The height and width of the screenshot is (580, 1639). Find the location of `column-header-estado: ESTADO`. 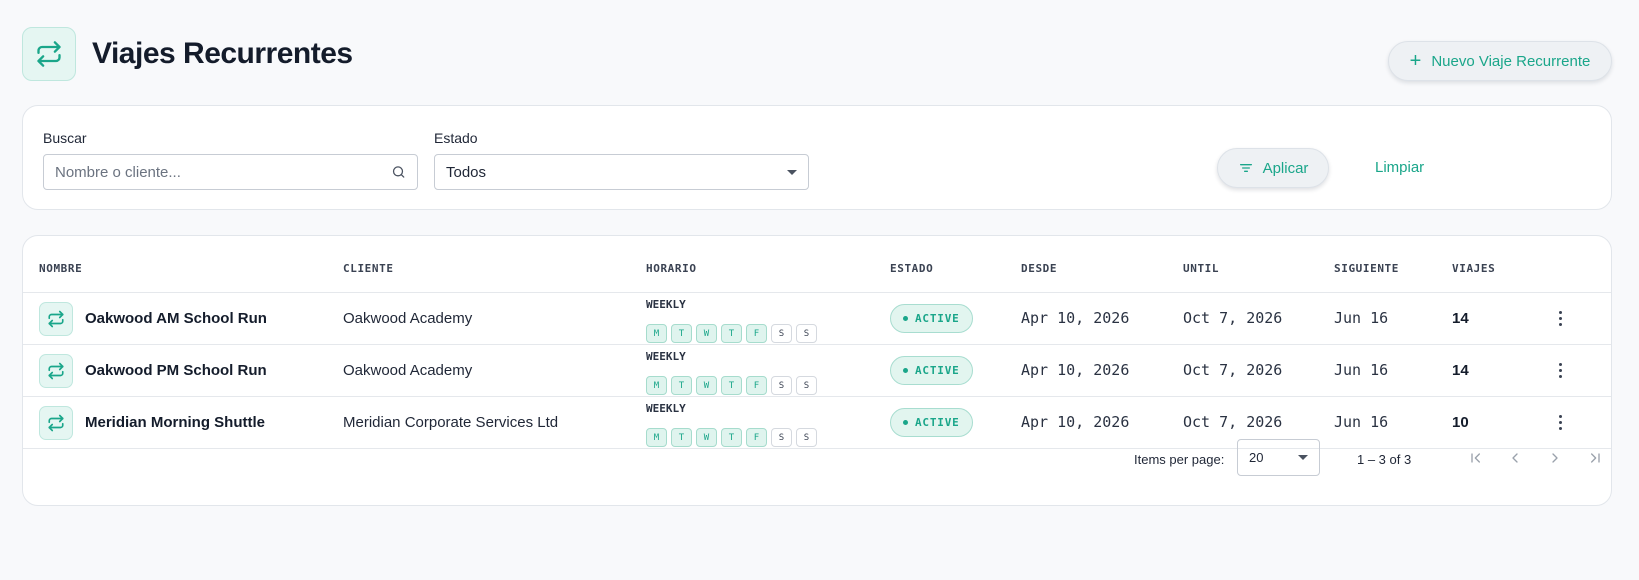

column-header-estado: ESTADO is located at coordinates (911, 268).